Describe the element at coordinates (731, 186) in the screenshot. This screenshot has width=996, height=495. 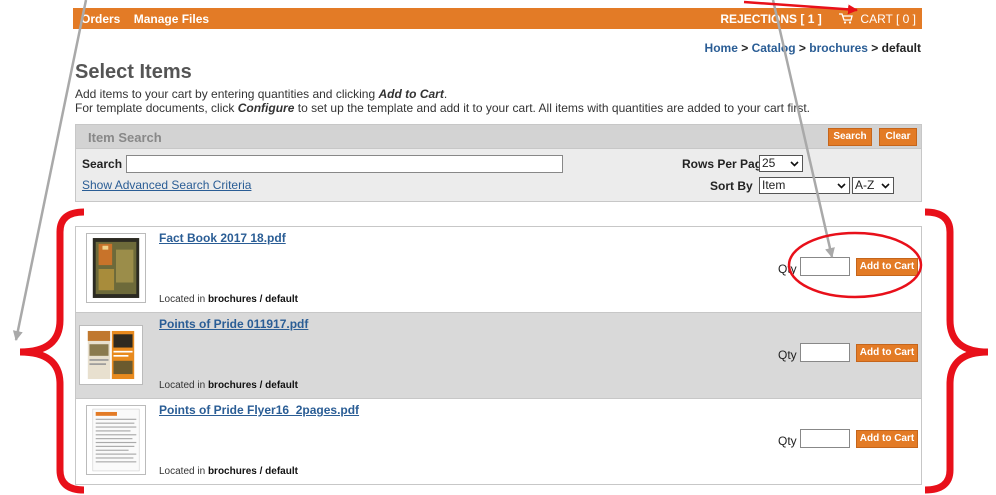
I see `sort-by-label: Sort By` at that location.